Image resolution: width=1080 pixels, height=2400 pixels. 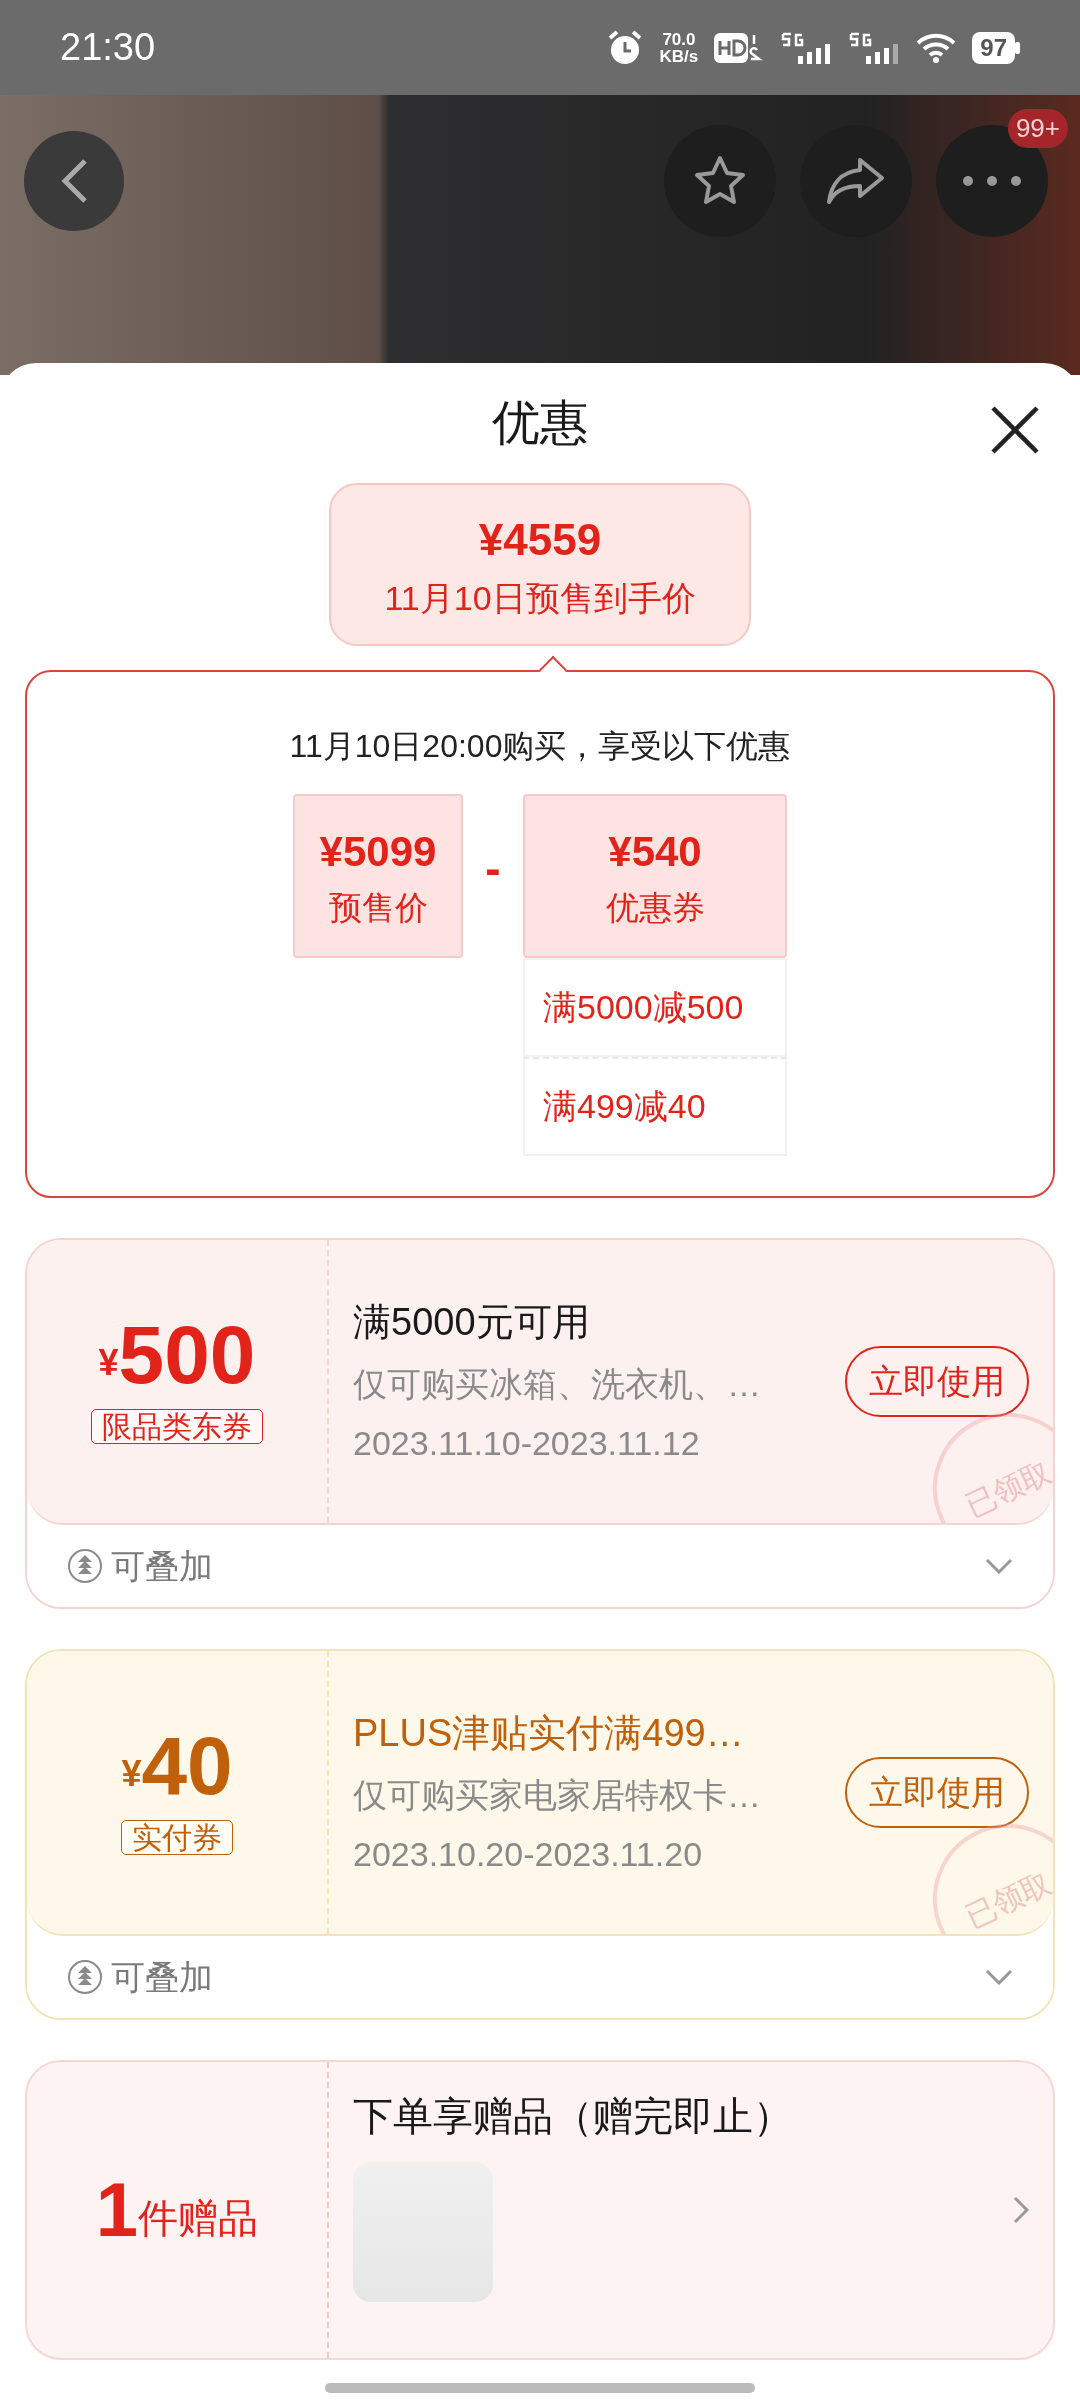 What do you see at coordinates (177, 1426) in the screenshot?
I see `coupon-type-tag: 限品类东券` at bounding box center [177, 1426].